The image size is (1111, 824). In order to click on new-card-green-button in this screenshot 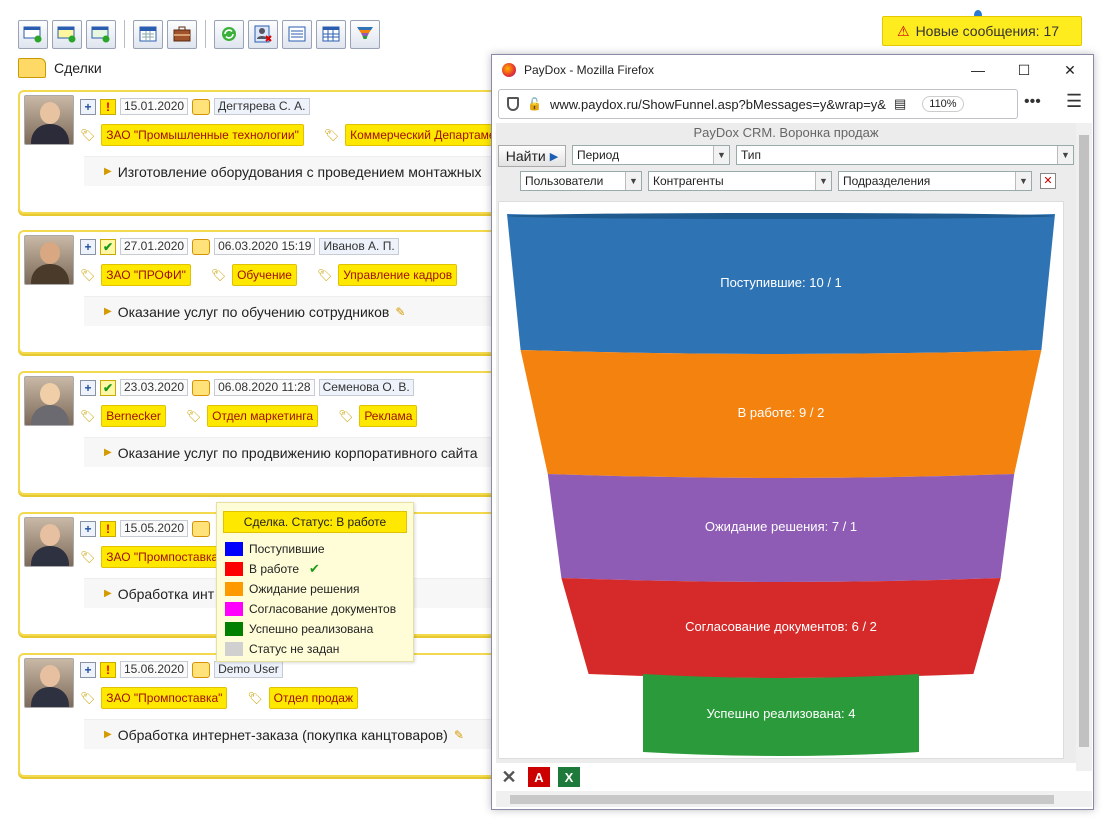, I will do `click(101, 34)`.